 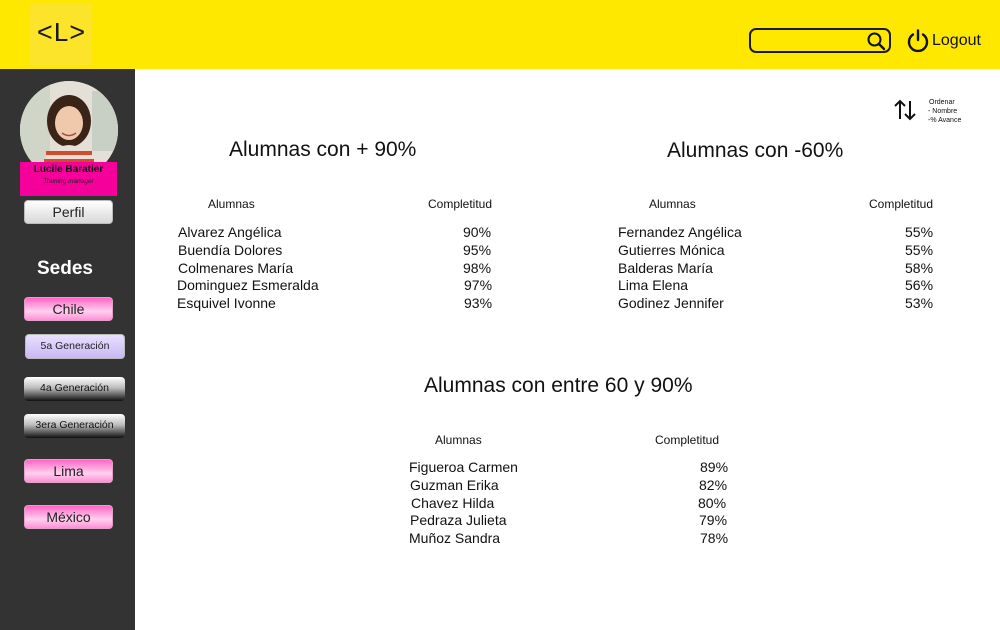 I want to click on user-role: Training manager, so click(x=68, y=181).